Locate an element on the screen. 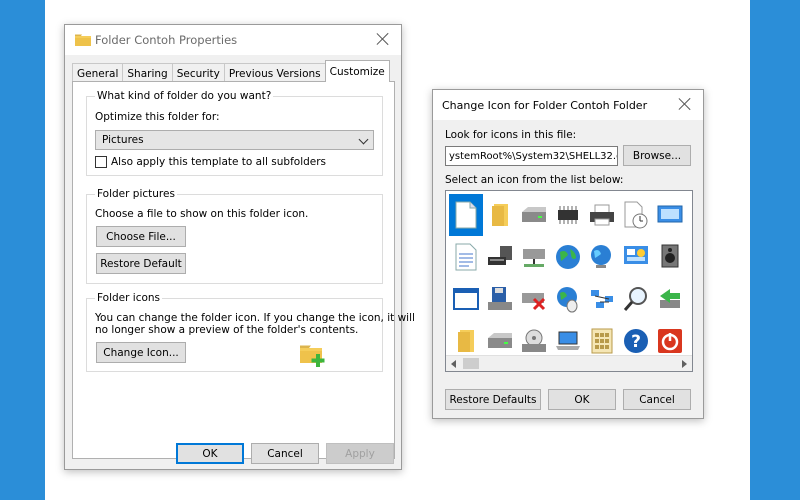 This screenshot has width=800, height=500. restore-default-button: Restore Default is located at coordinates (141, 263).